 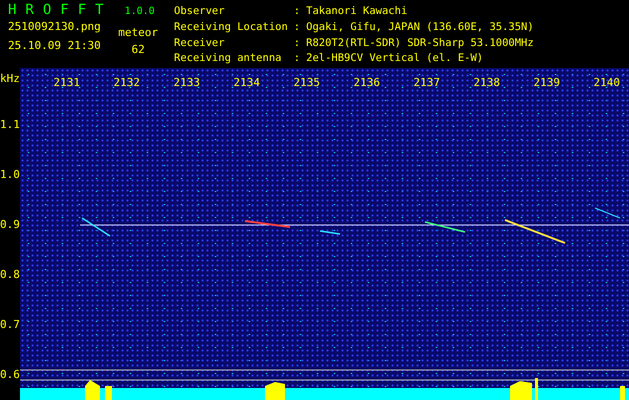 What do you see at coordinates (10, 79) in the screenshot?
I see `axis-unit: kHz` at bounding box center [10, 79].